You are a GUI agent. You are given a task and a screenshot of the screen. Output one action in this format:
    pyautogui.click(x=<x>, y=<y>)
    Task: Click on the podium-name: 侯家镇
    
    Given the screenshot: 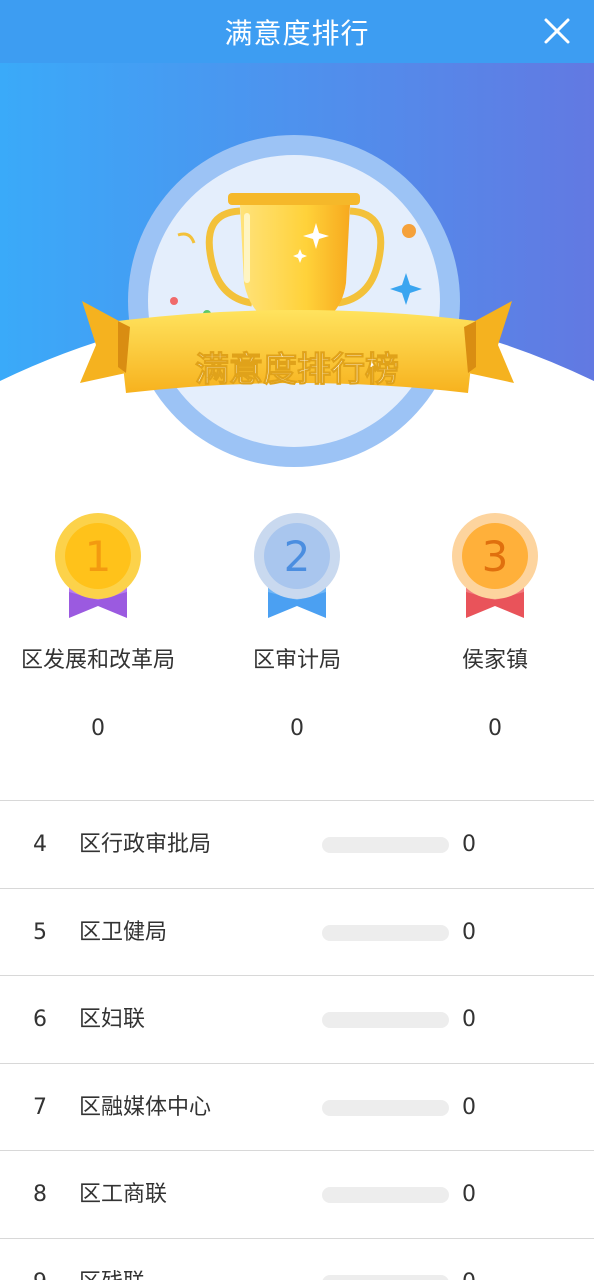 What is the action you would take?
    pyautogui.click(x=494, y=660)
    